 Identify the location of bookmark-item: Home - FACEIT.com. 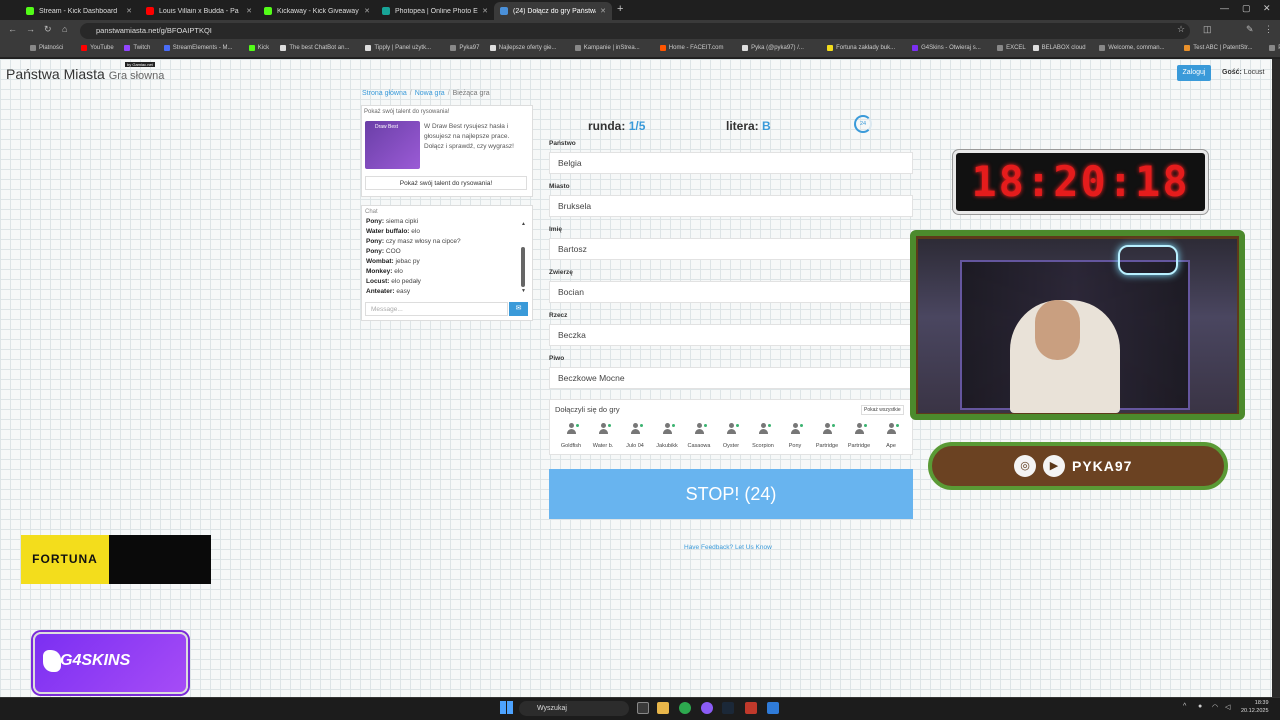
(691, 48).